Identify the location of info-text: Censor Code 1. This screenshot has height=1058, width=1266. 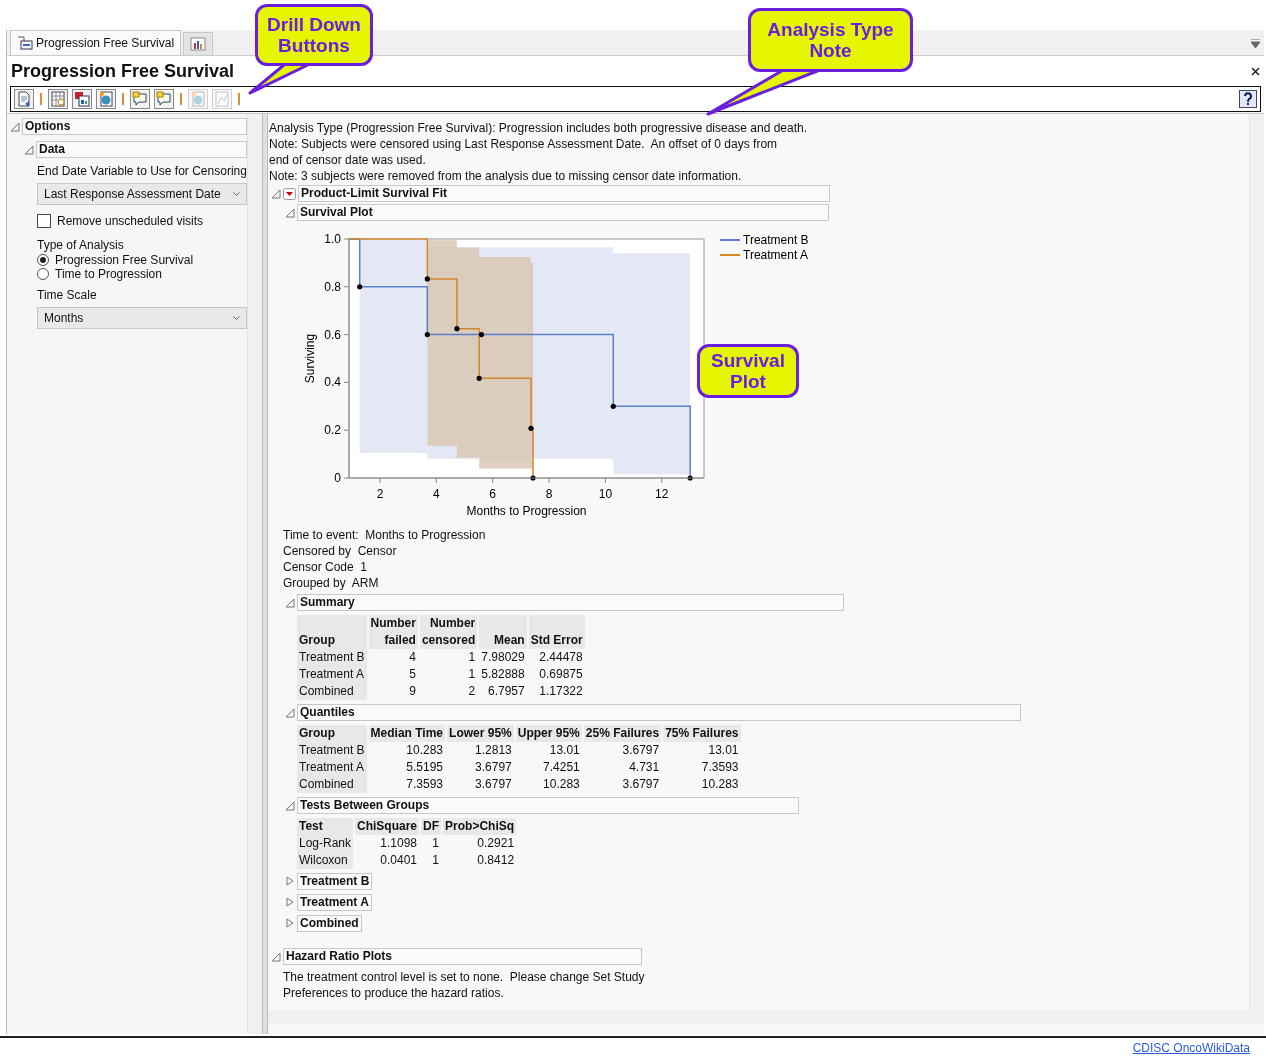
(326, 567).